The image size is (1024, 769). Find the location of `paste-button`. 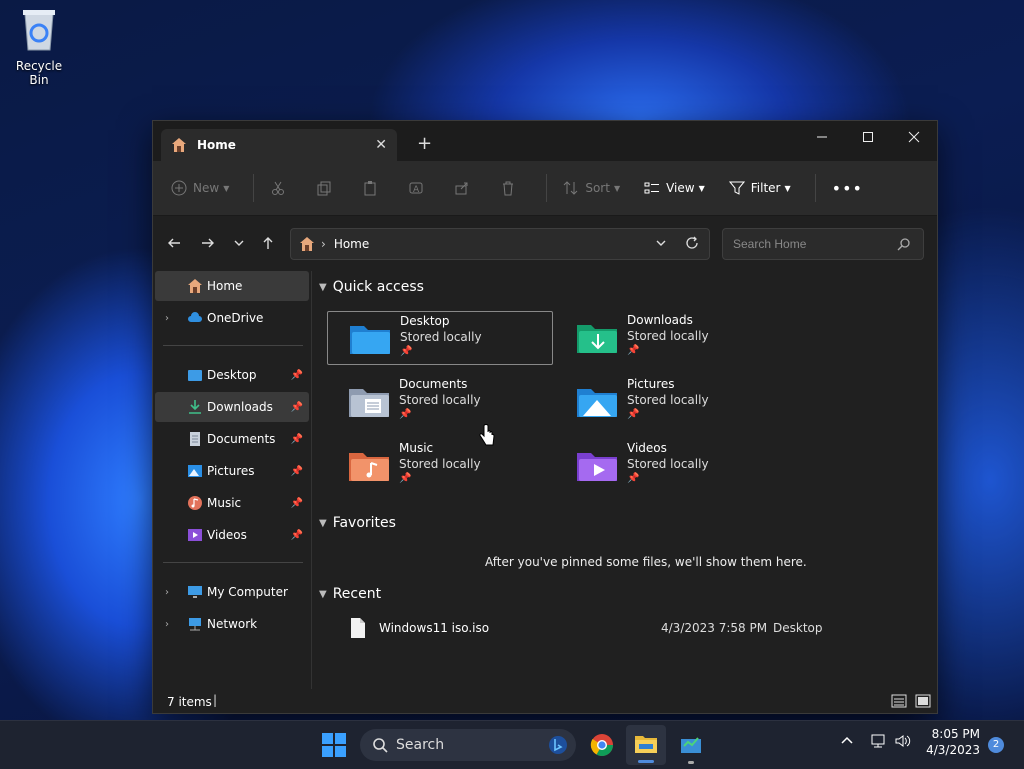

paste-button is located at coordinates (373, 188).